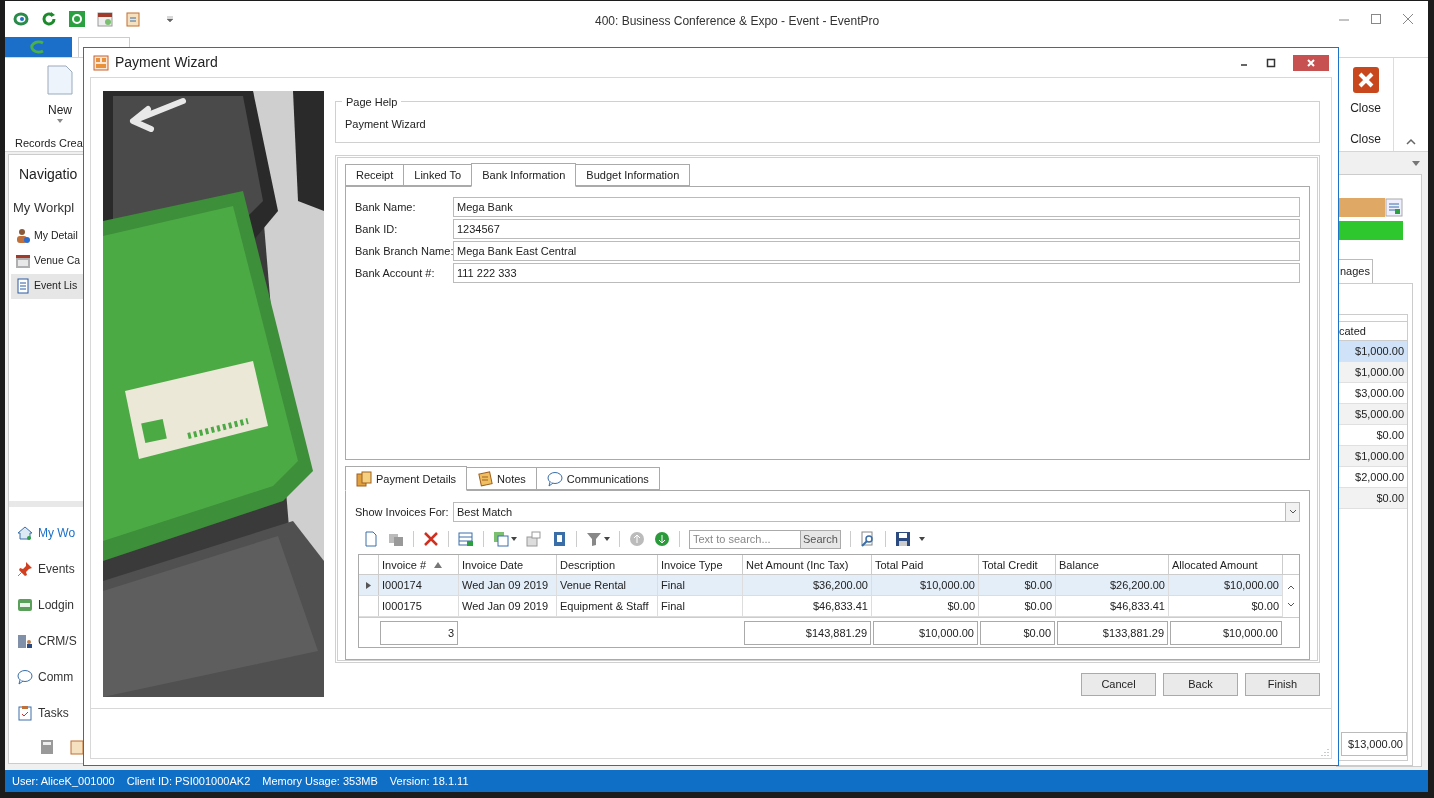 Image resolution: width=1434 pixels, height=798 pixels. What do you see at coordinates (431, 539) in the screenshot?
I see `delete-icon` at bounding box center [431, 539].